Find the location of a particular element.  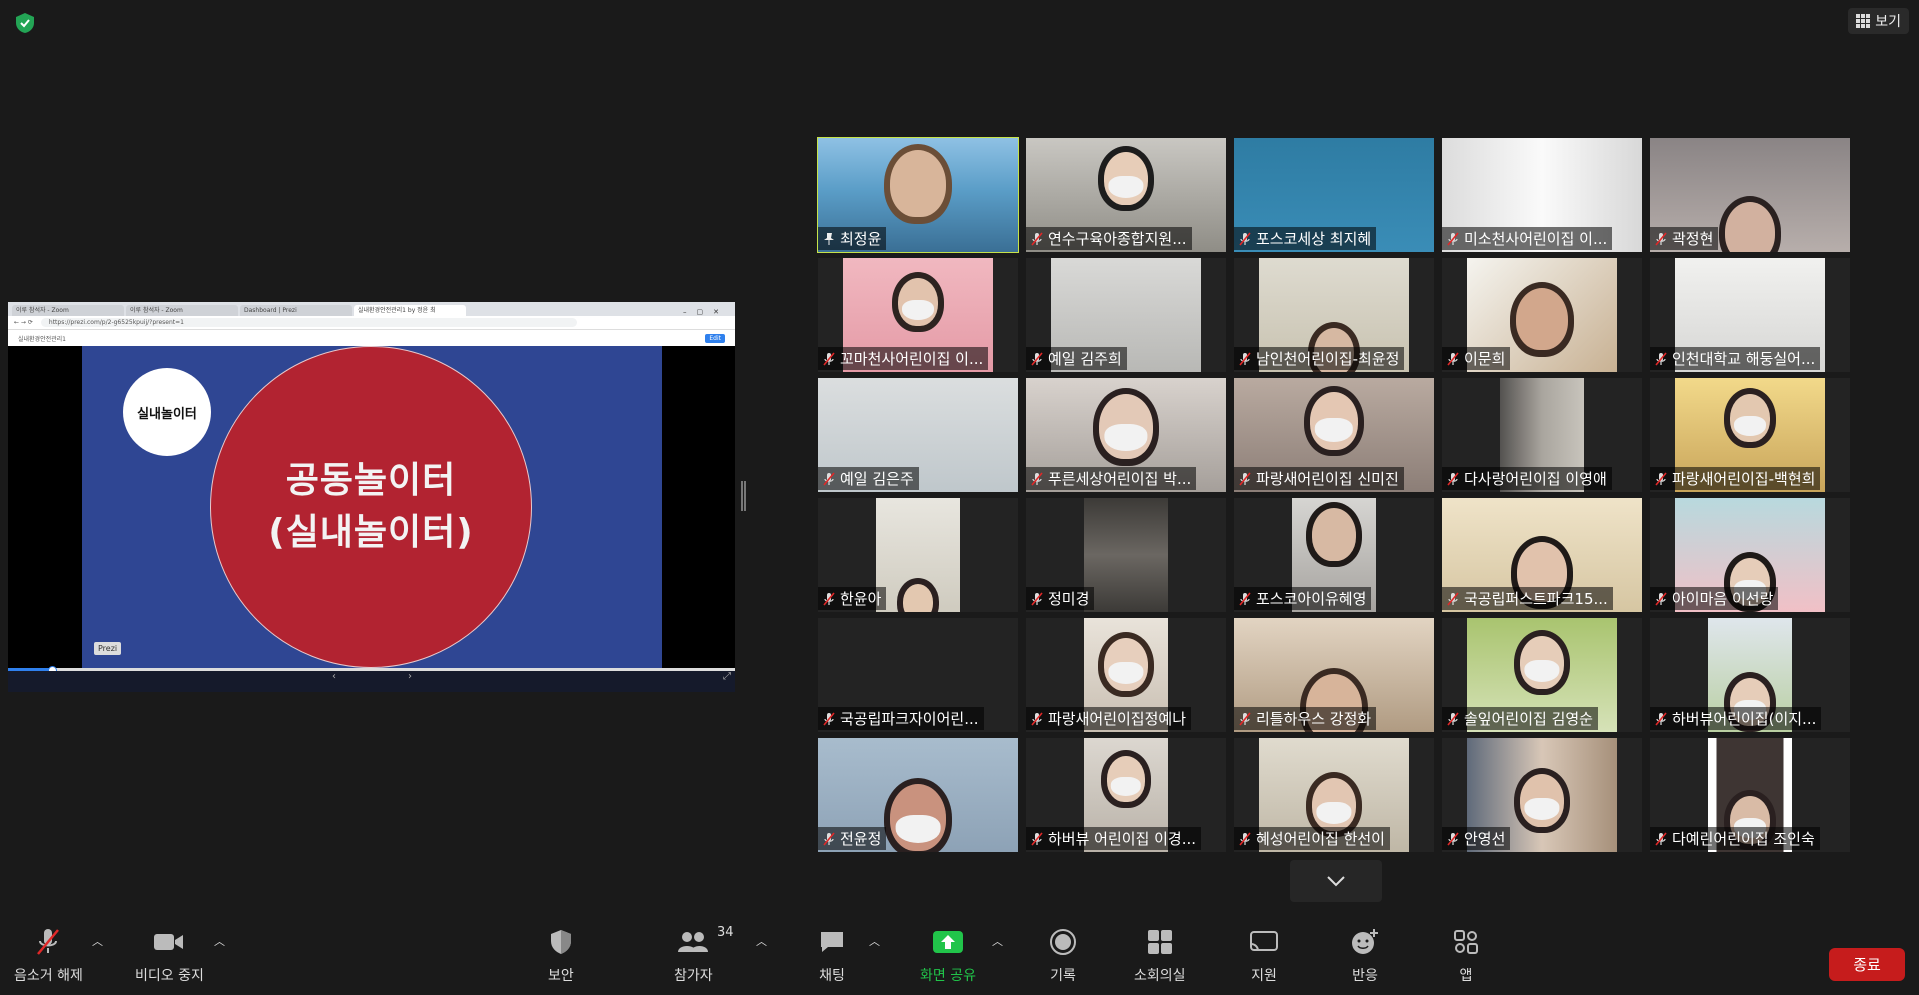

prezi-title: 실내환경안전관리1 is located at coordinates (42, 339).